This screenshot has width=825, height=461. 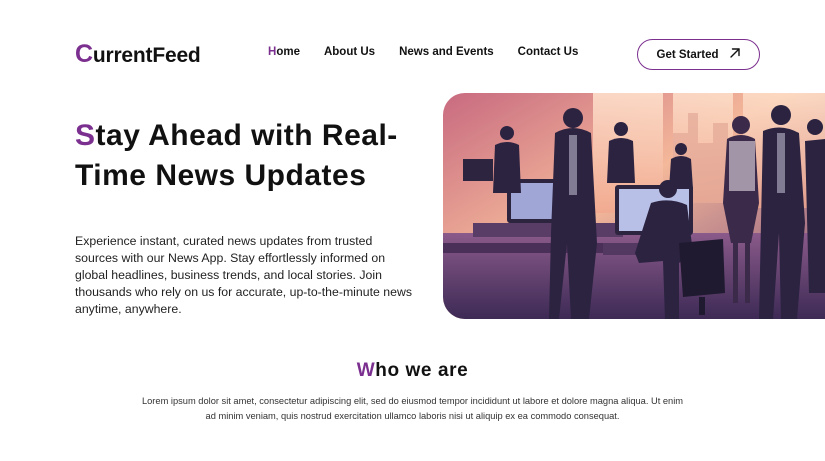 What do you see at coordinates (146, 55) in the screenshot?
I see `brand-logo-name: urrentFeed` at bounding box center [146, 55].